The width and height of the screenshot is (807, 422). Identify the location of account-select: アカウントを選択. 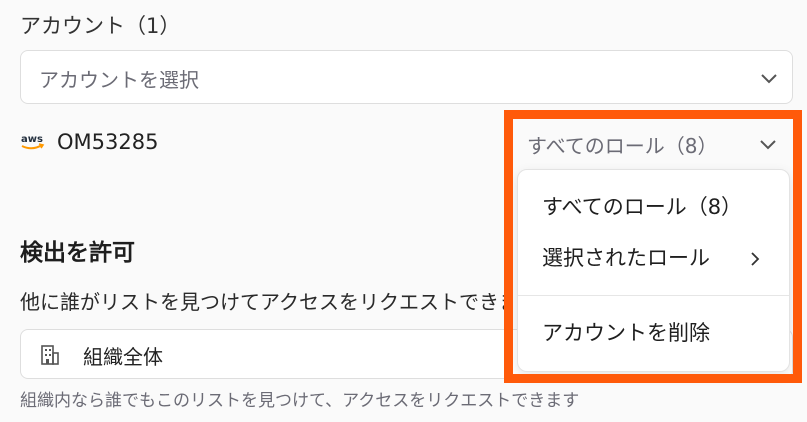
(406, 77).